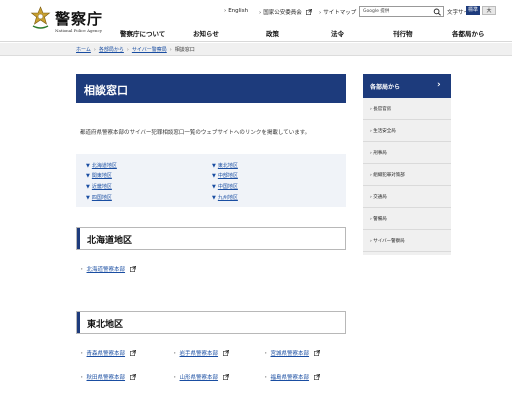  I want to click on breadcrumb-current: 相談窓口, so click(184, 50).